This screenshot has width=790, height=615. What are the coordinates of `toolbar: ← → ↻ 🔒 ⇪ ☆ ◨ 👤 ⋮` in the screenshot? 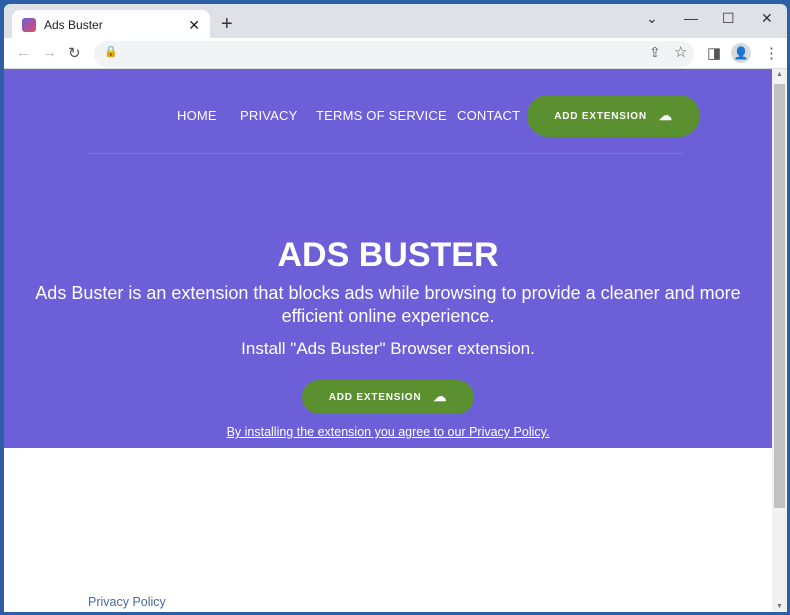 It's located at (395, 53).